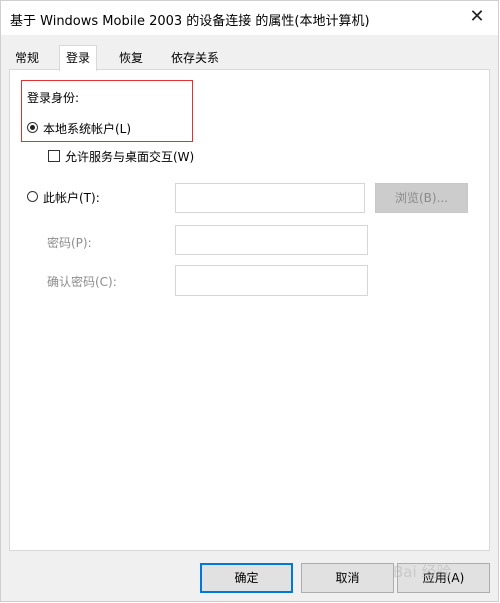  I want to click on confirm-password-input, so click(271, 280).